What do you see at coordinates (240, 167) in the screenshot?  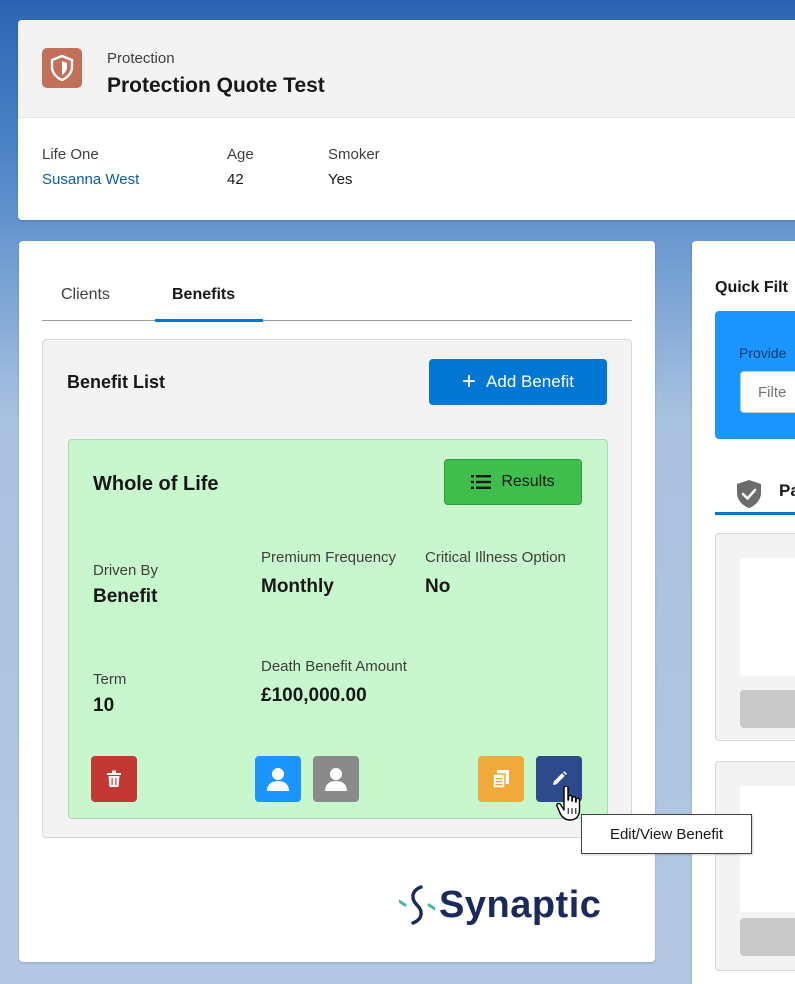 I see `highlight-age: Age 42` at bounding box center [240, 167].